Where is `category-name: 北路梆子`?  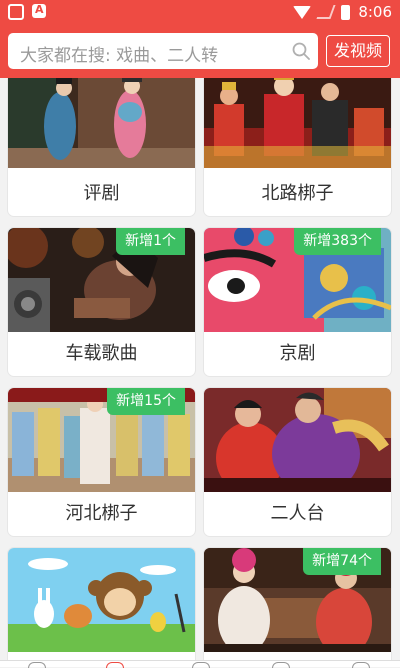 category-name: 北路梆子 is located at coordinates (297, 193).